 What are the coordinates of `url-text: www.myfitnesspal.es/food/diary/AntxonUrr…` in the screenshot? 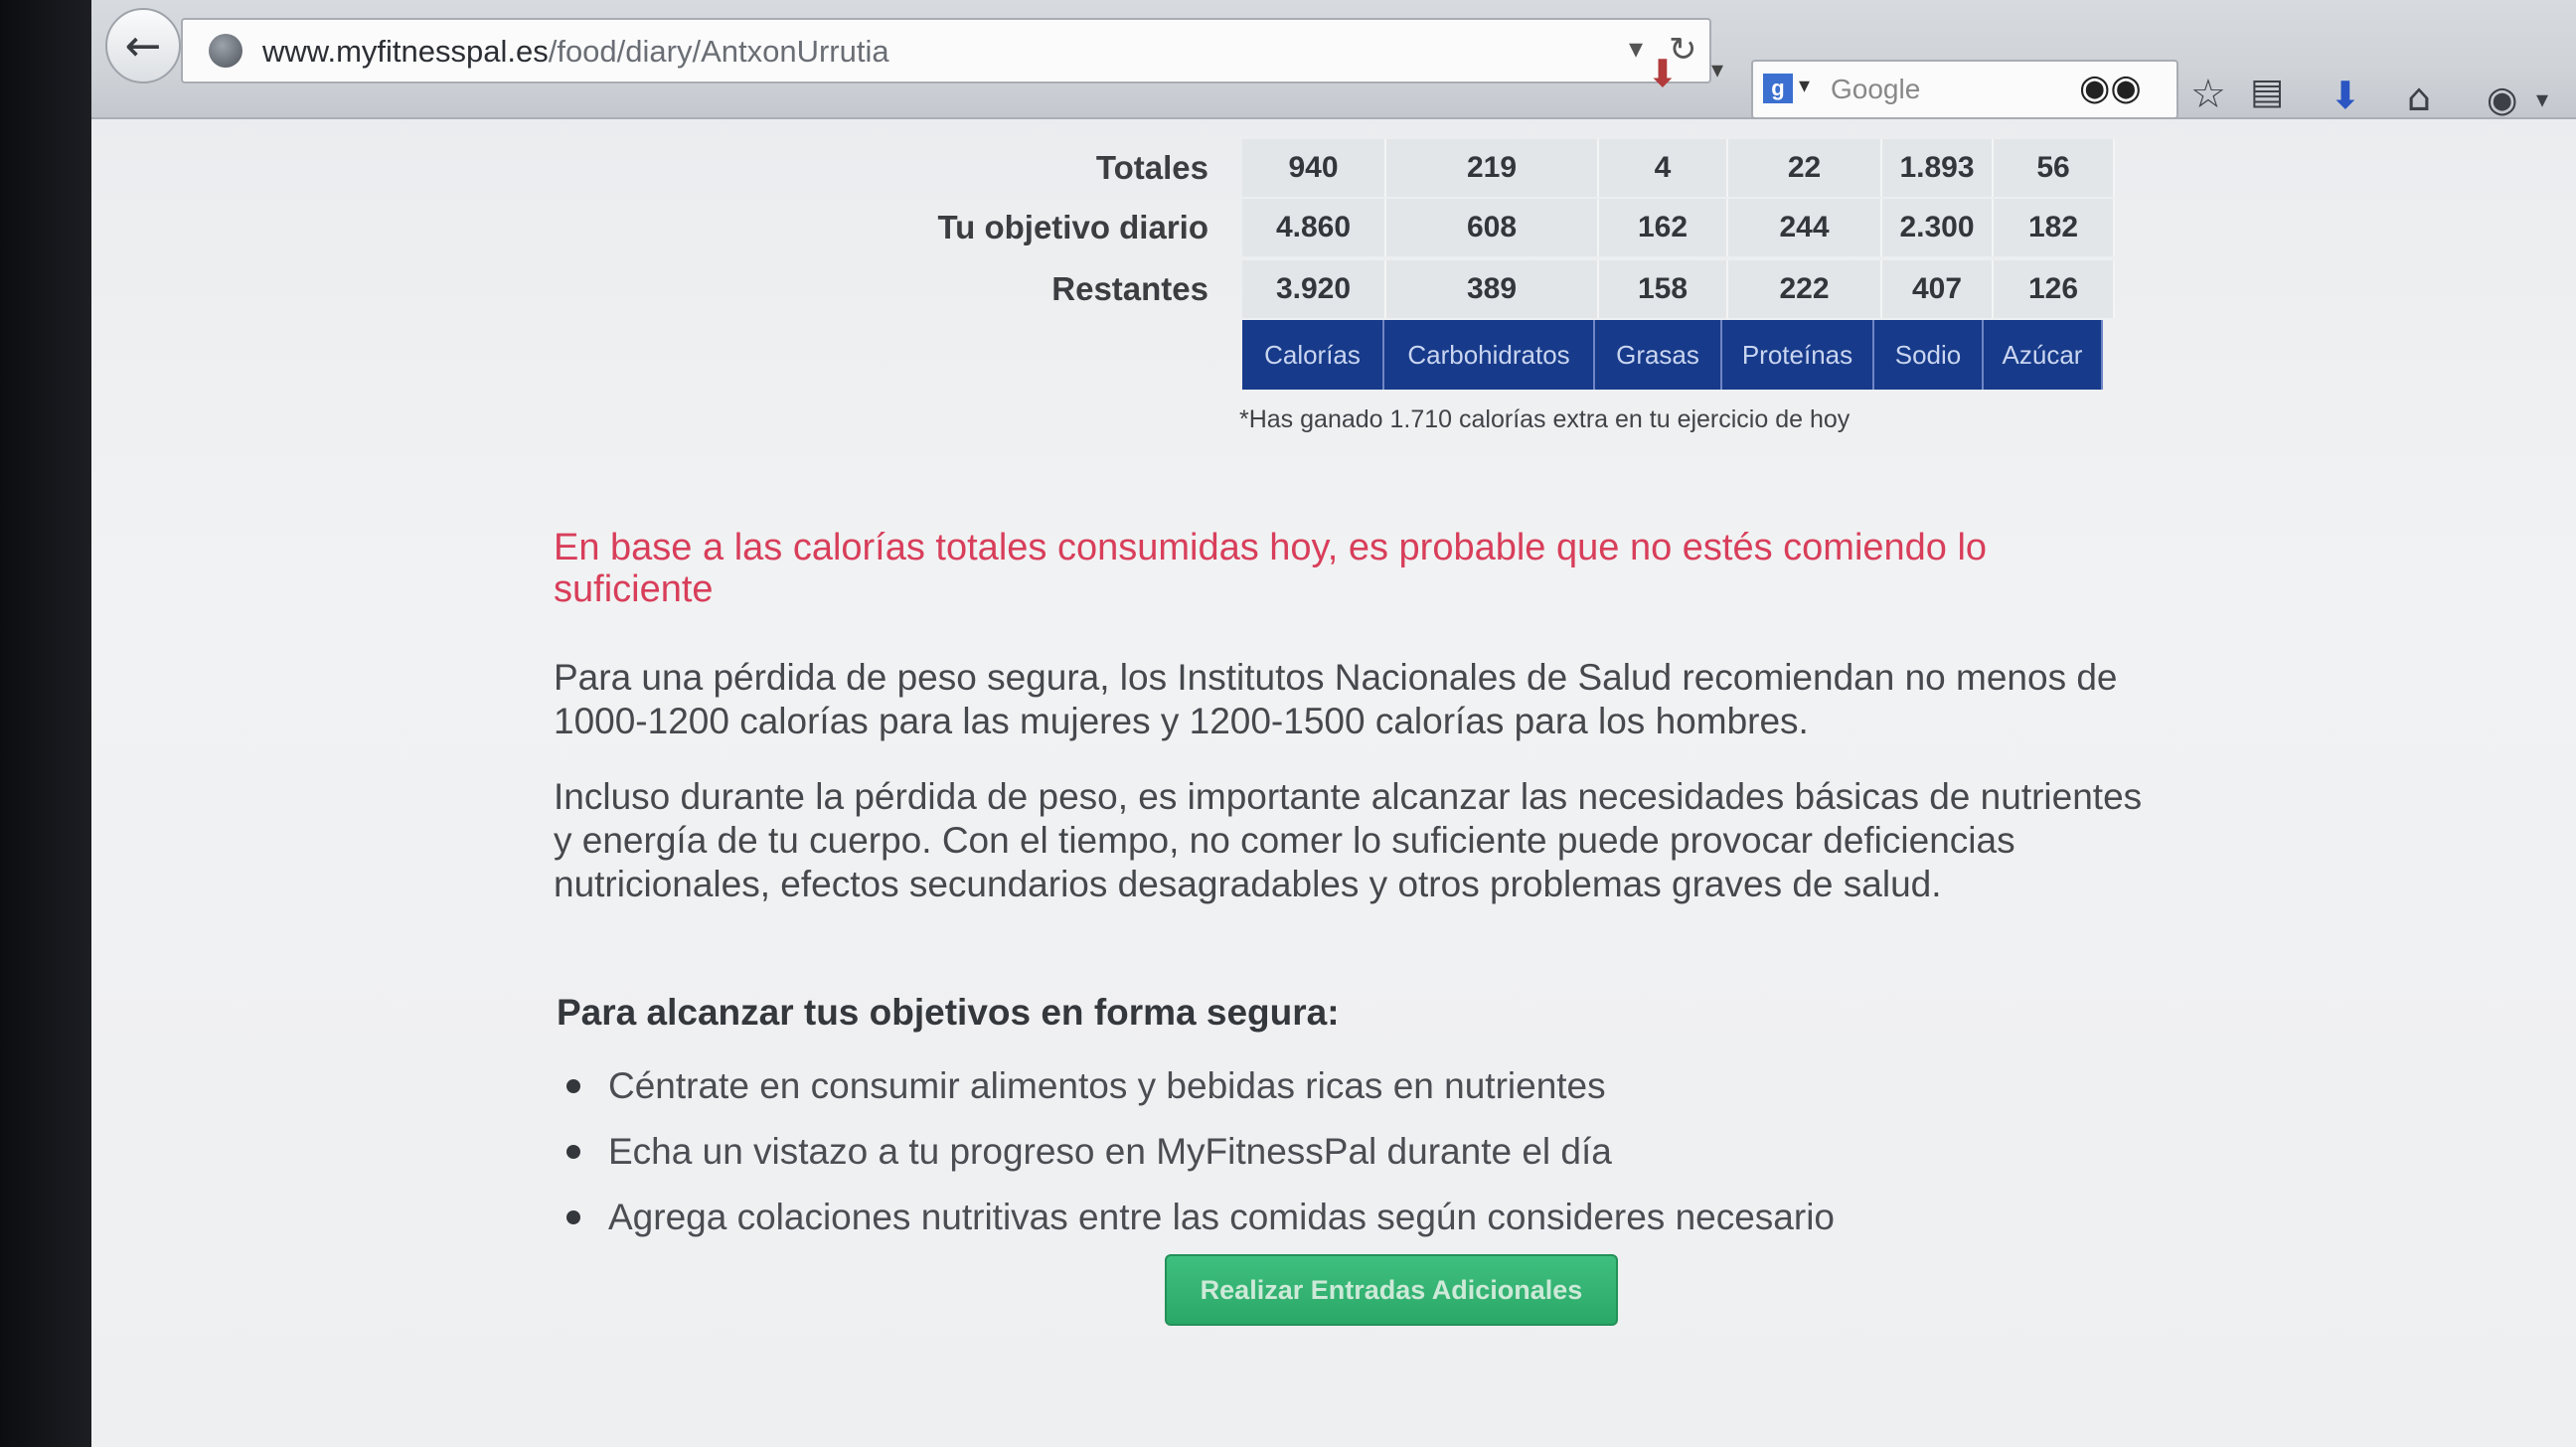 It's located at (575, 52).